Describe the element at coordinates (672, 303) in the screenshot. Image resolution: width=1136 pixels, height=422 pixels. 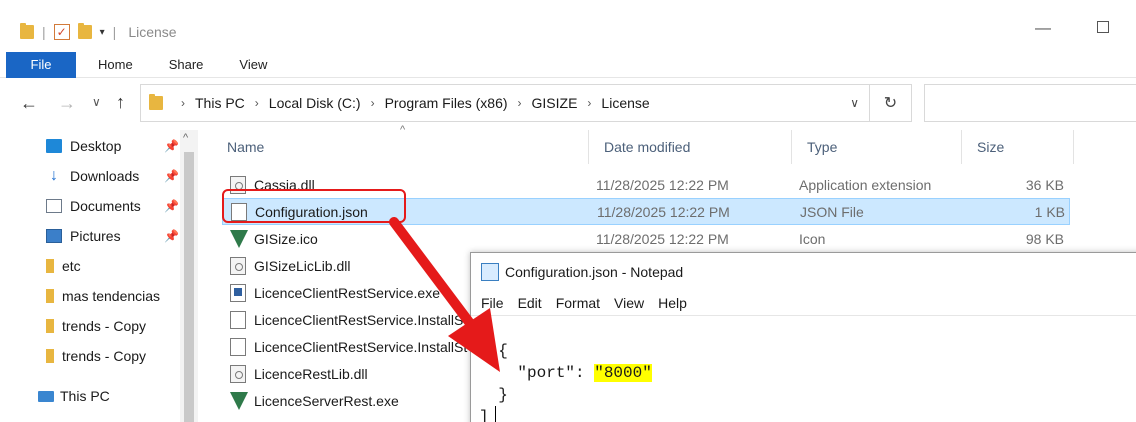
I see `menu-help: Help` at that location.